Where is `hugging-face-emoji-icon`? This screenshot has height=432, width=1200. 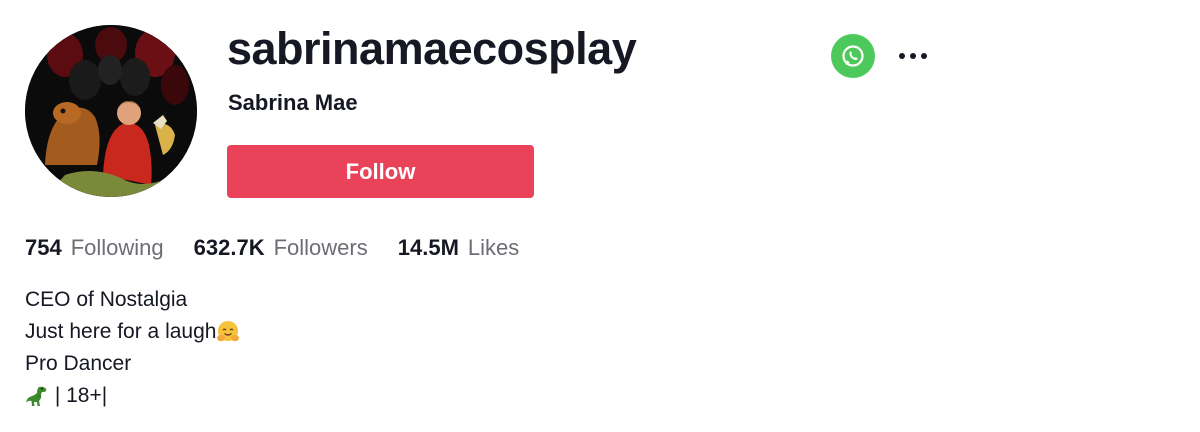
hugging-face-emoji-icon is located at coordinates (228, 331).